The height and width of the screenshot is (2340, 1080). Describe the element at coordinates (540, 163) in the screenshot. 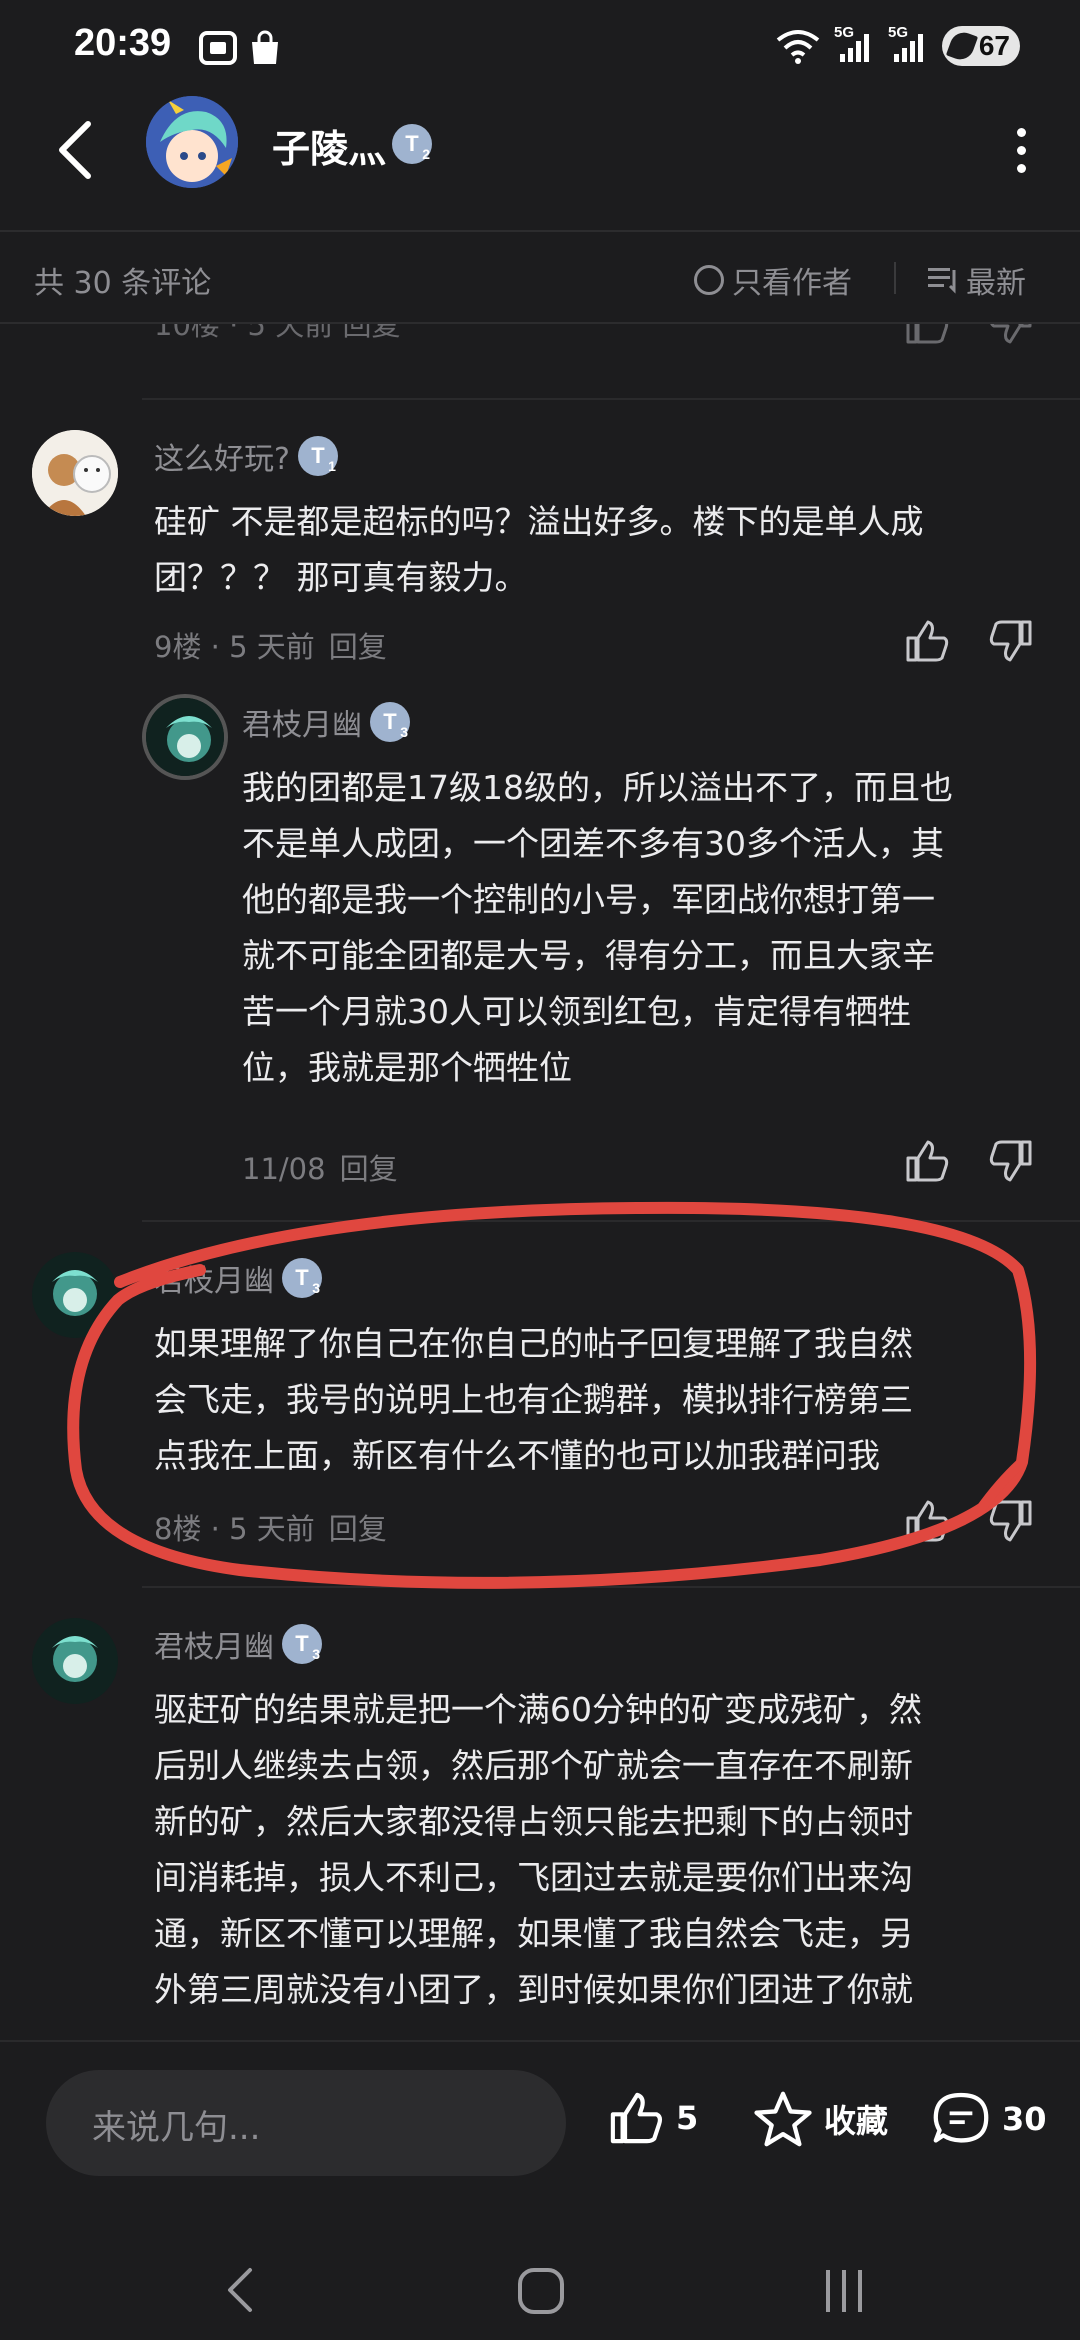

I see `app-header: 子陵灬 T2` at that location.